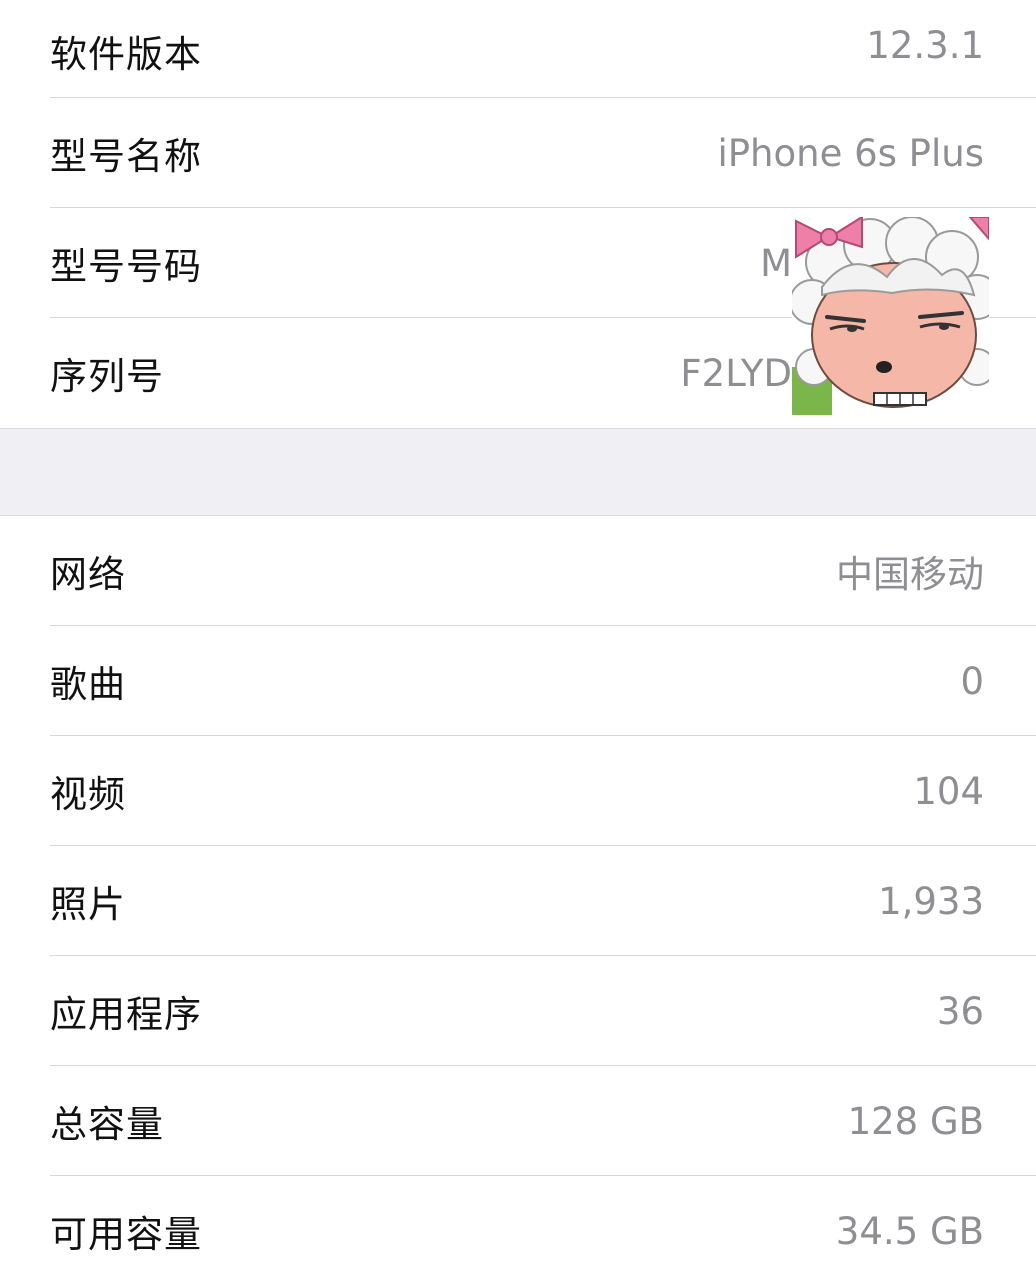  Describe the element at coordinates (126, 1234) in the screenshot. I see `available-label: 可用容量` at that location.